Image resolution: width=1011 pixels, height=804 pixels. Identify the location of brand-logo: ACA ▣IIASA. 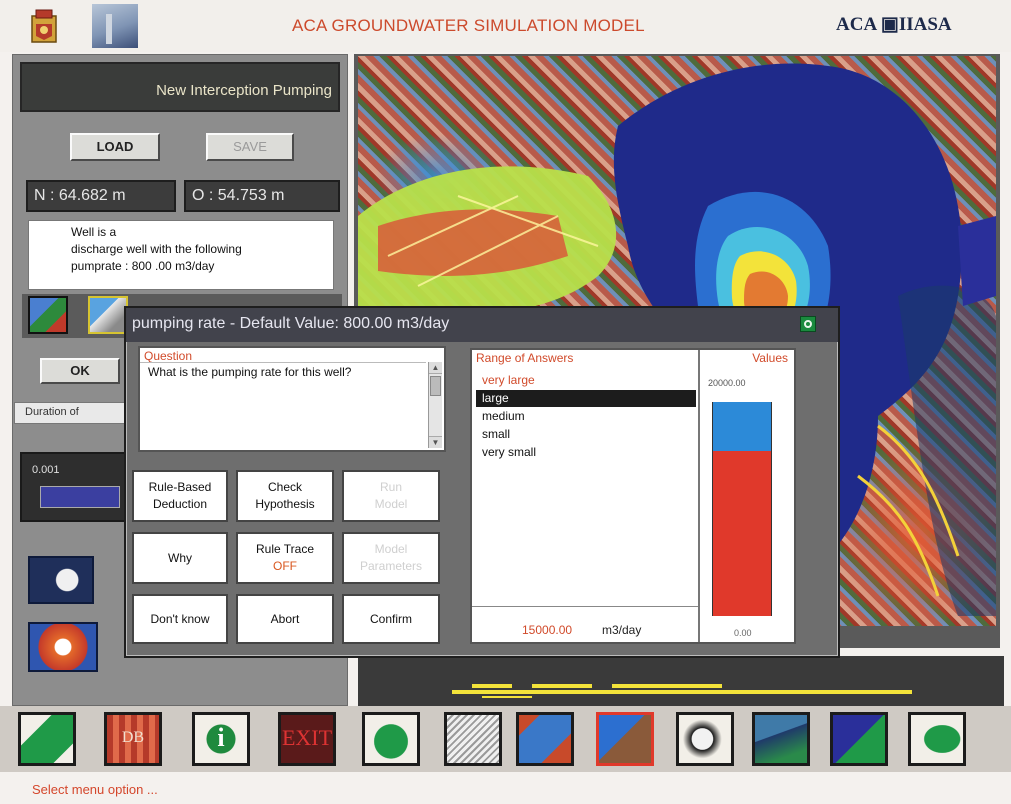
(894, 24).